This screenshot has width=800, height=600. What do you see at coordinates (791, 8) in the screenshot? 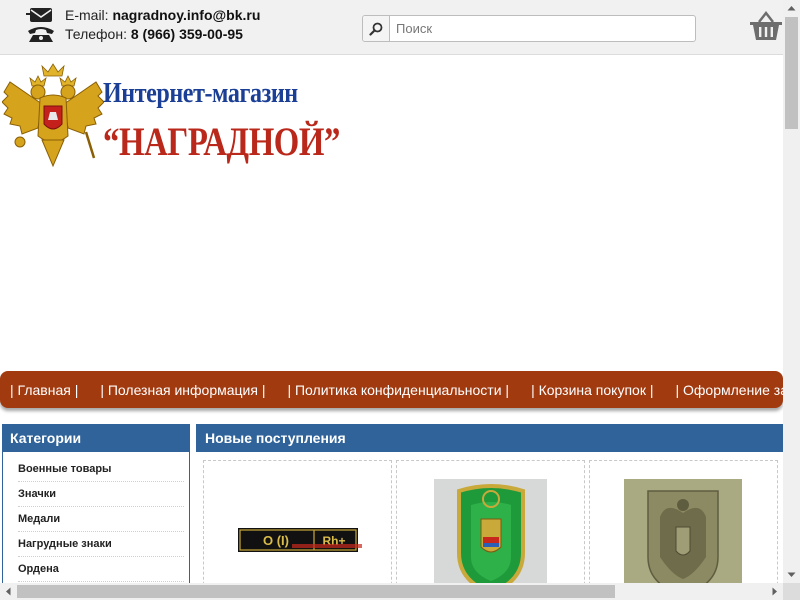
I see `scroll-up-arrow-icon` at bounding box center [791, 8].